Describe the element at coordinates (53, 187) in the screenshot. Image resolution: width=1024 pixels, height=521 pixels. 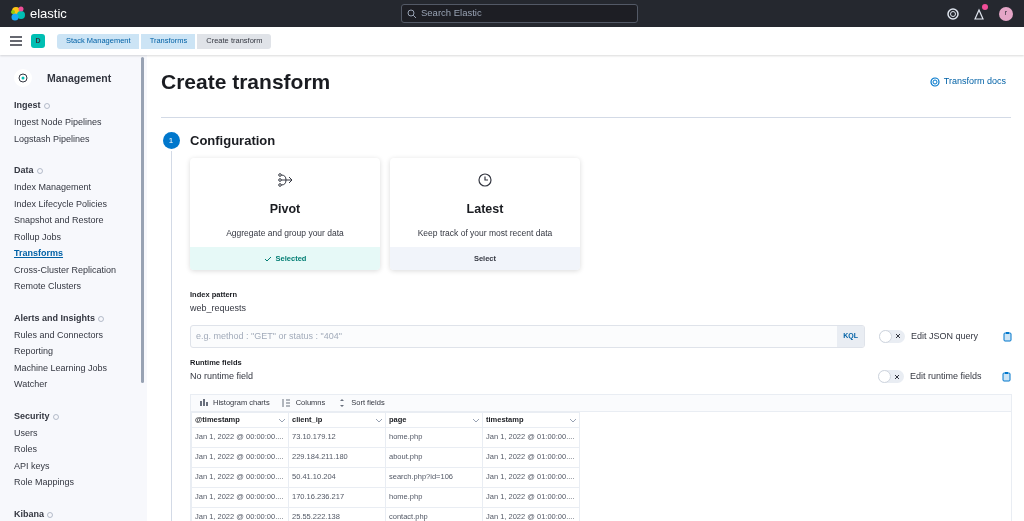
I see `sidebar-item: Index Management` at that location.